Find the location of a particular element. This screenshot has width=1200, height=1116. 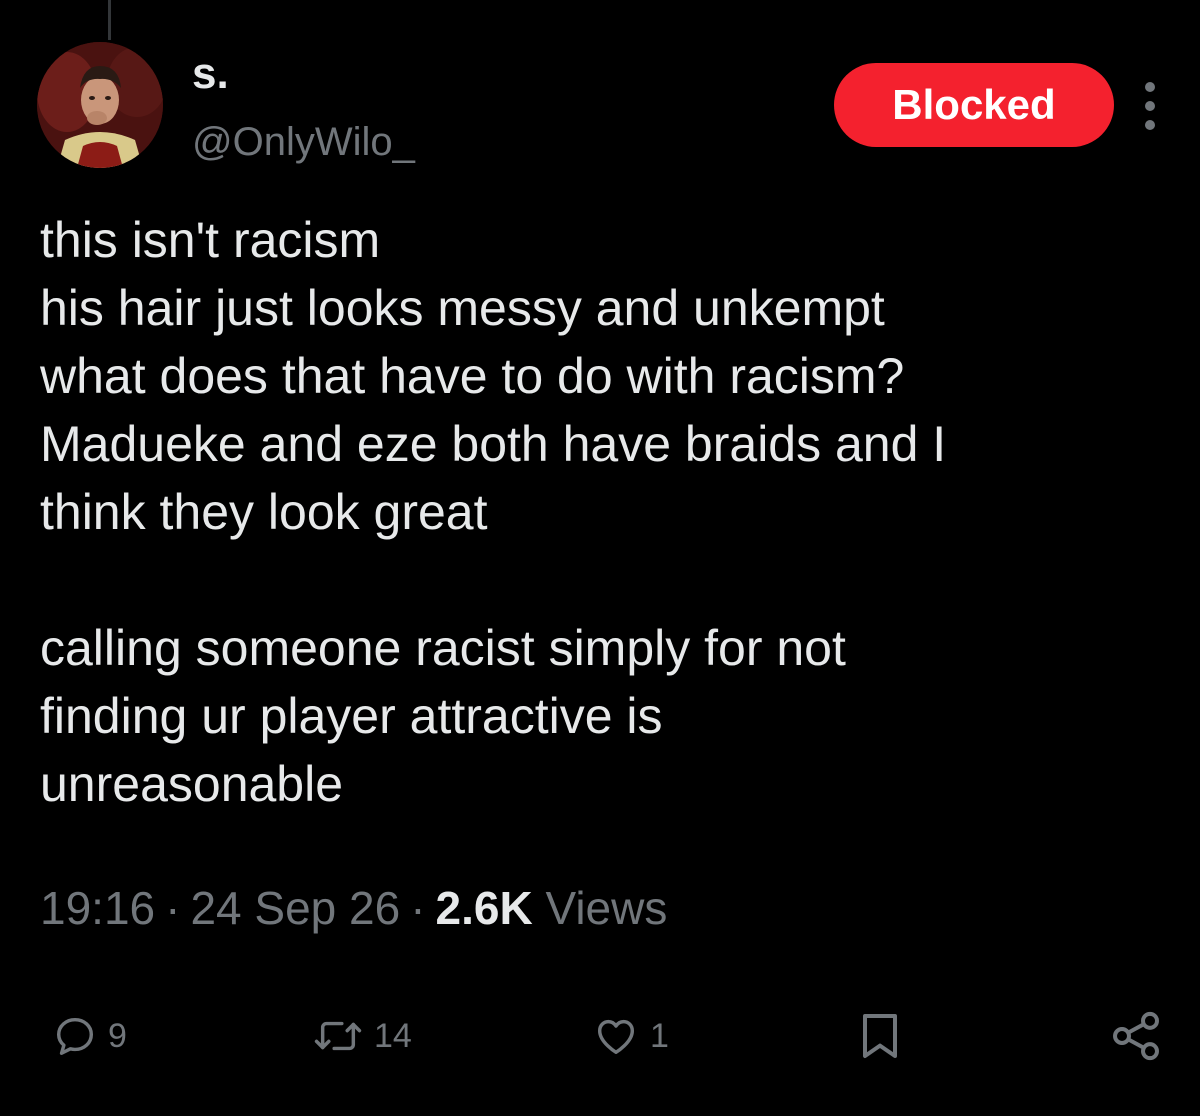

avatar-image is located at coordinates (100, 105).